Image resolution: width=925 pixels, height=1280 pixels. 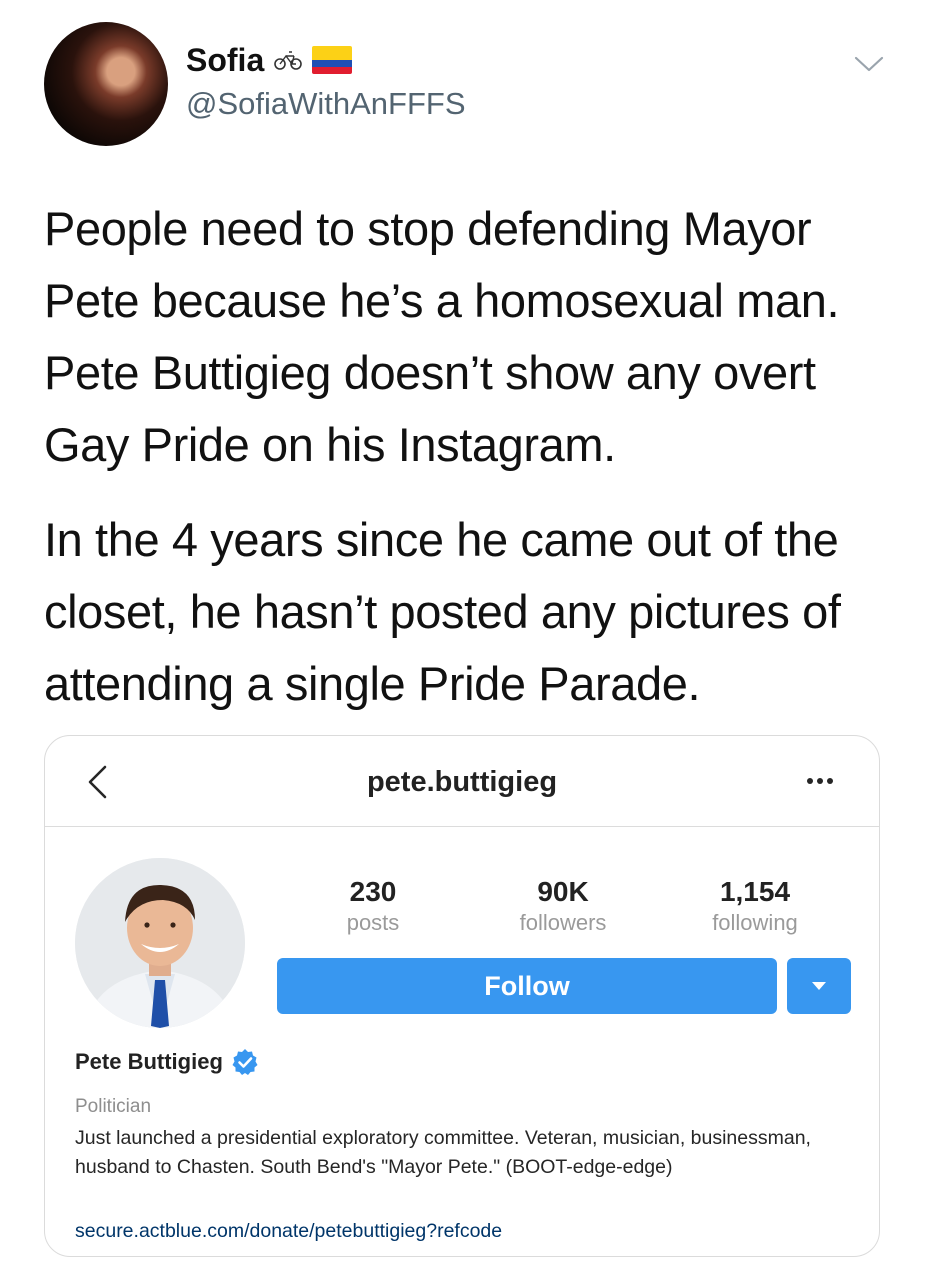 What do you see at coordinates (149, 1061) in the screenshot?
I see `profile-full-name: Pete Buttigieg` at bounding box center [149, 1061].